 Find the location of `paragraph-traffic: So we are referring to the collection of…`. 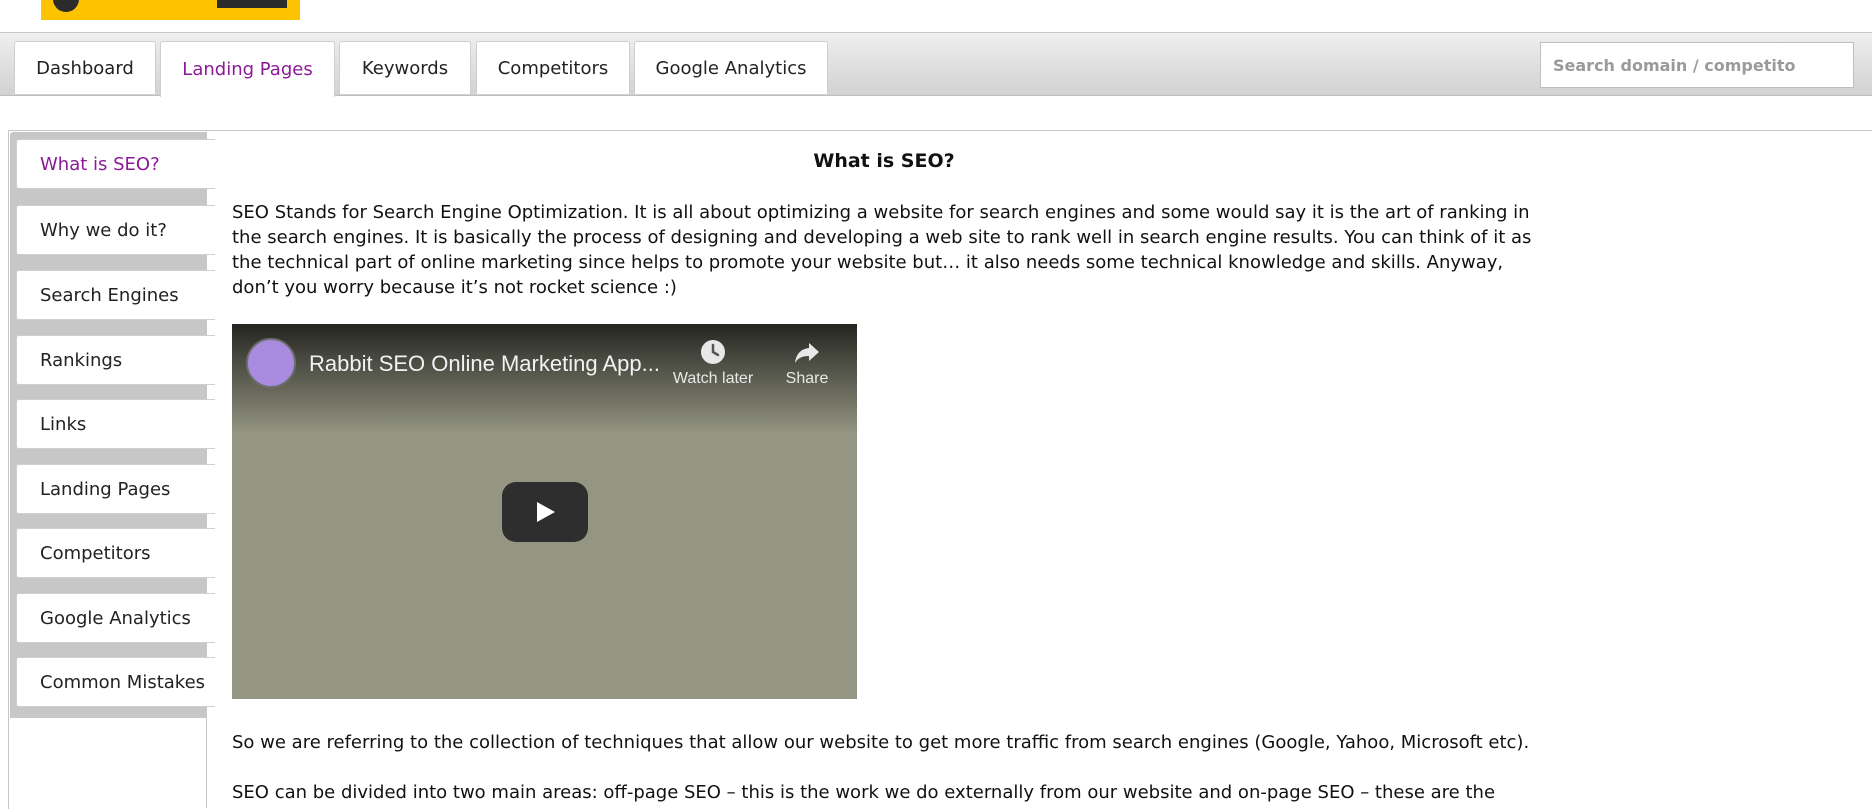

paragraph-traffic: So we are referring to the collection of… is located at coordinates (881, 742).